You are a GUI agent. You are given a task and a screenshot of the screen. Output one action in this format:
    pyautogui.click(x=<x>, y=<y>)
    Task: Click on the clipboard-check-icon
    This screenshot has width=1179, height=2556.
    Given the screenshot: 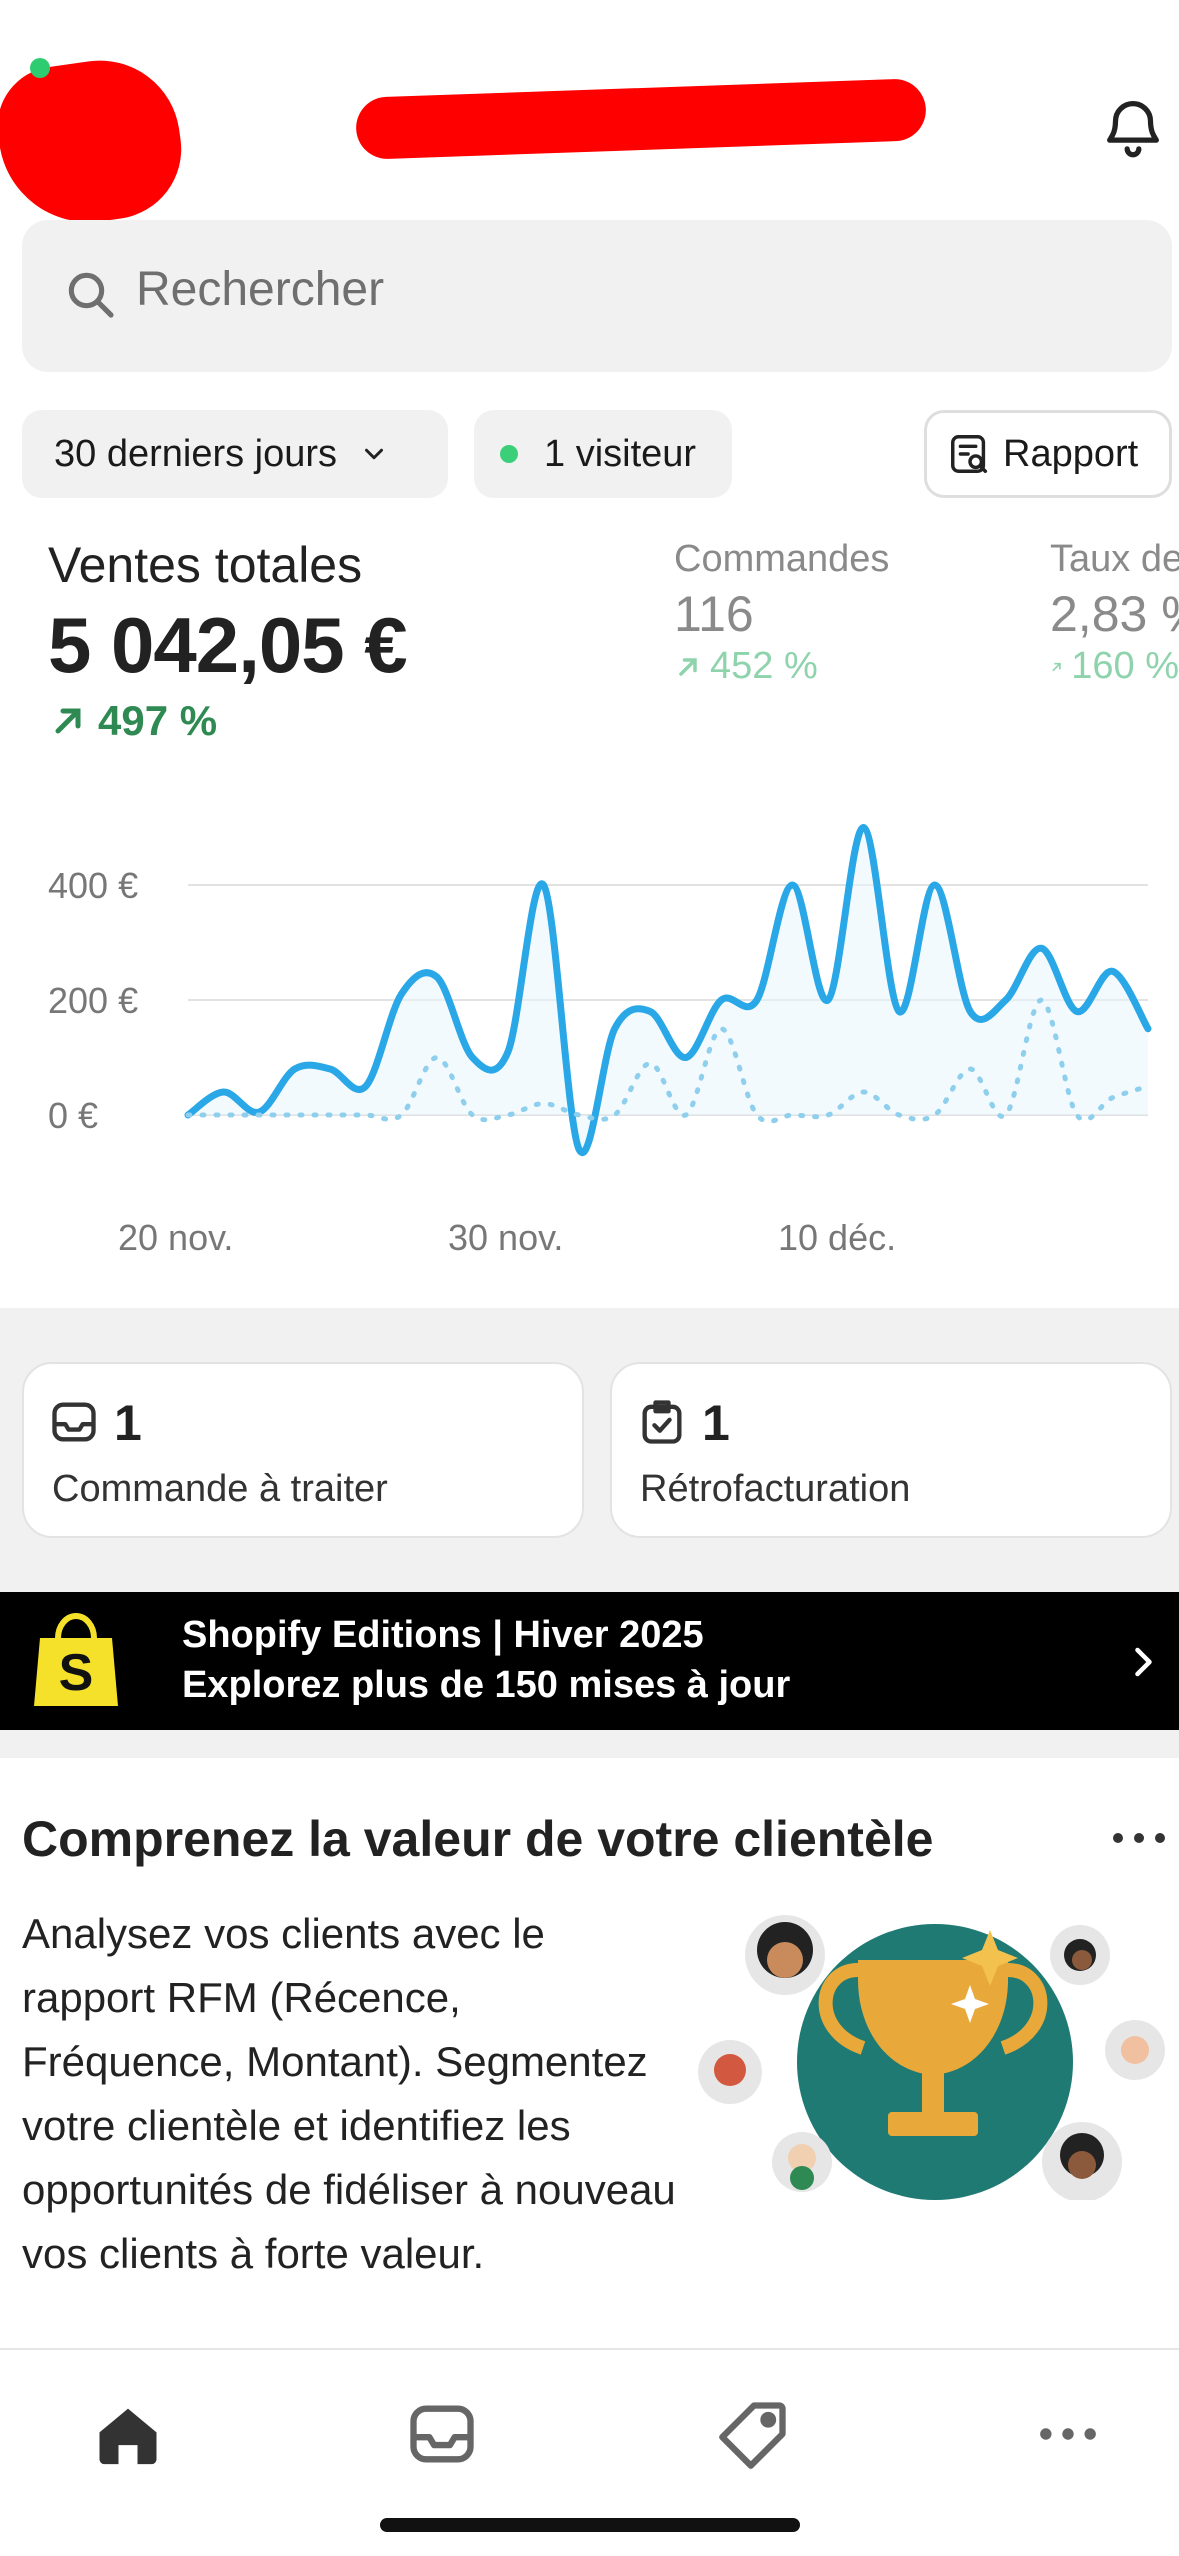 What is the action you would take?
    pyautogui.click(x=662, y=1422)
    